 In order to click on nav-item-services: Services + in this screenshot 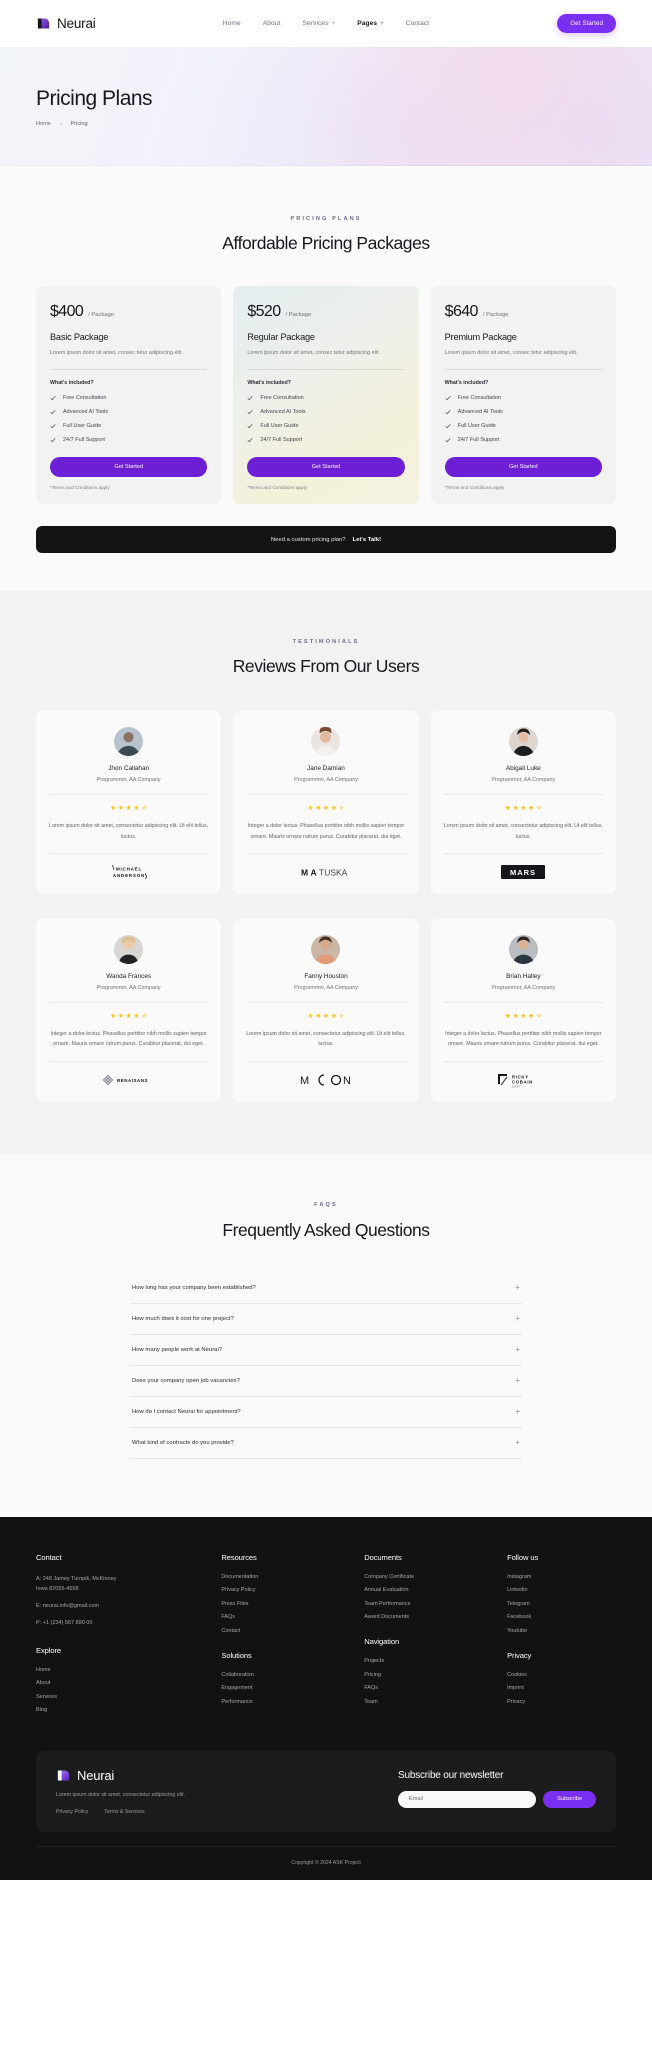, I will do `click(319, 23)`.